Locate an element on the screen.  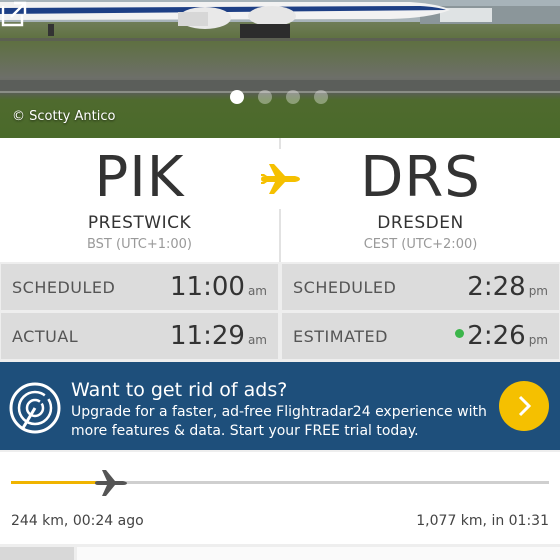
departure-scheduled-ampm: am is located at coordinates (257, 291).